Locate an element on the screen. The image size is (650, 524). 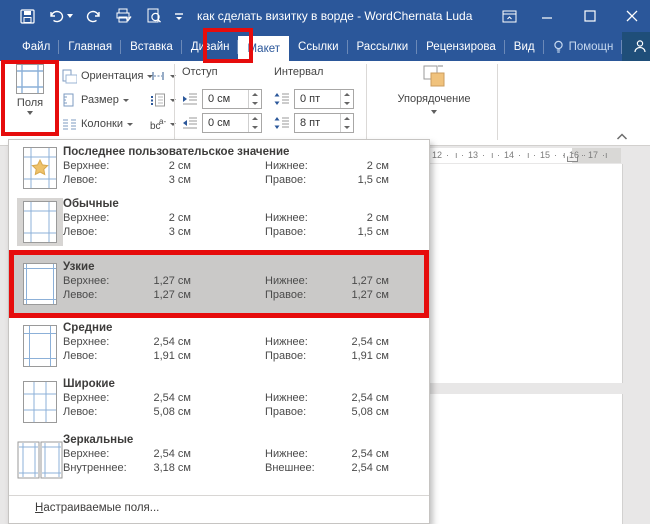
tab-share: Общий доступ is located at coordinates (636, 46).